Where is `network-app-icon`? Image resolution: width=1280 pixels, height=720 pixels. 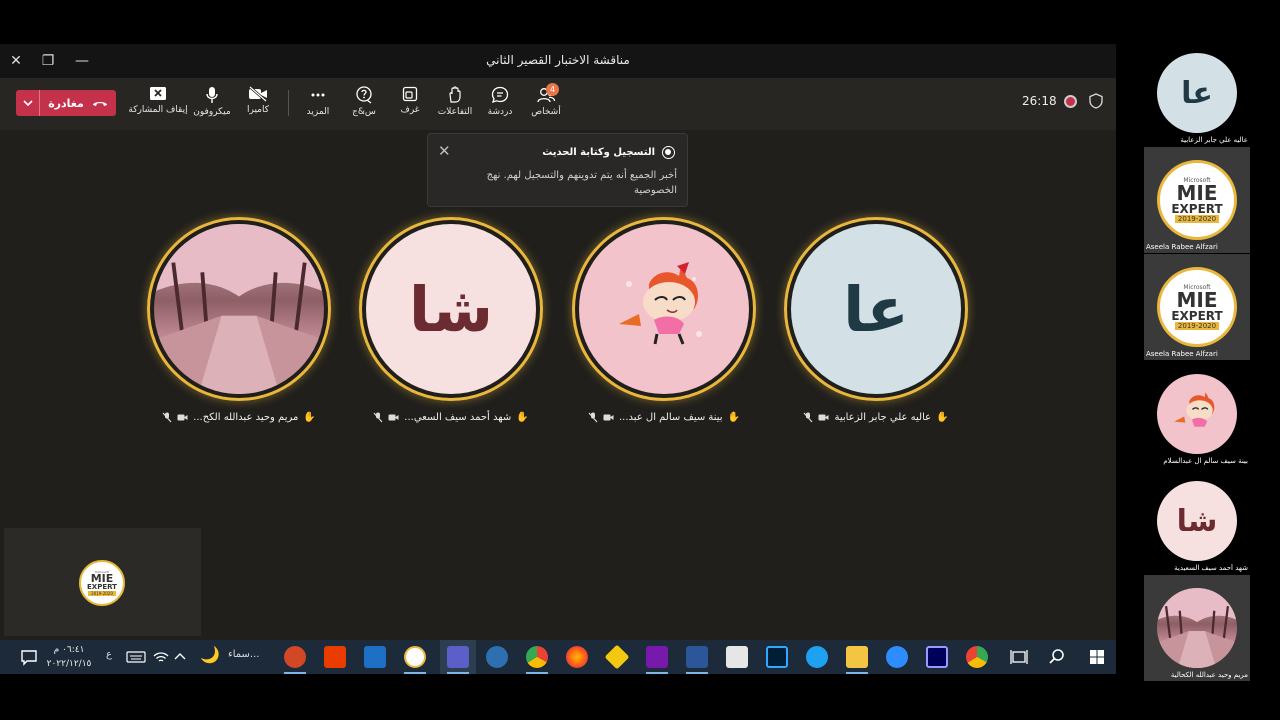 network-app-icon is located at coordinates (497, 657).